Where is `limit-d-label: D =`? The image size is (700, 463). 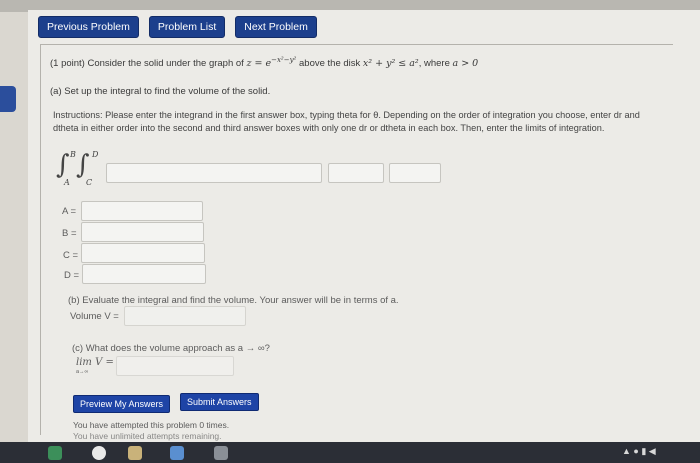
limit-d-label: D = is located at coordinates (72, 275).